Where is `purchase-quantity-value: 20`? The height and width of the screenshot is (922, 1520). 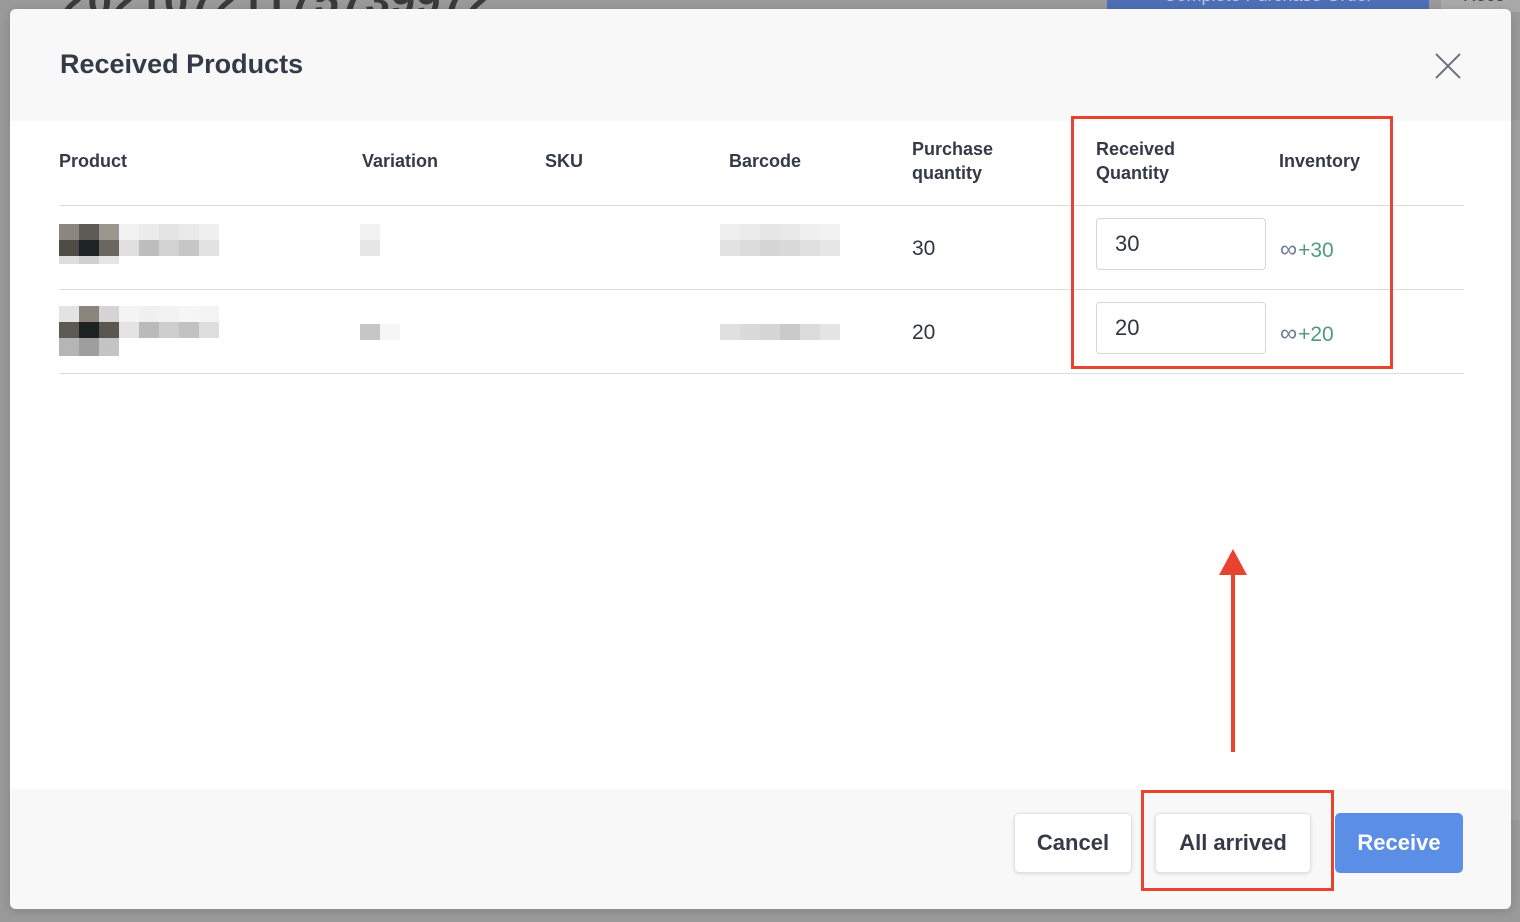
purchase-quantity-value: 20 is located at coordinates (924, 332).